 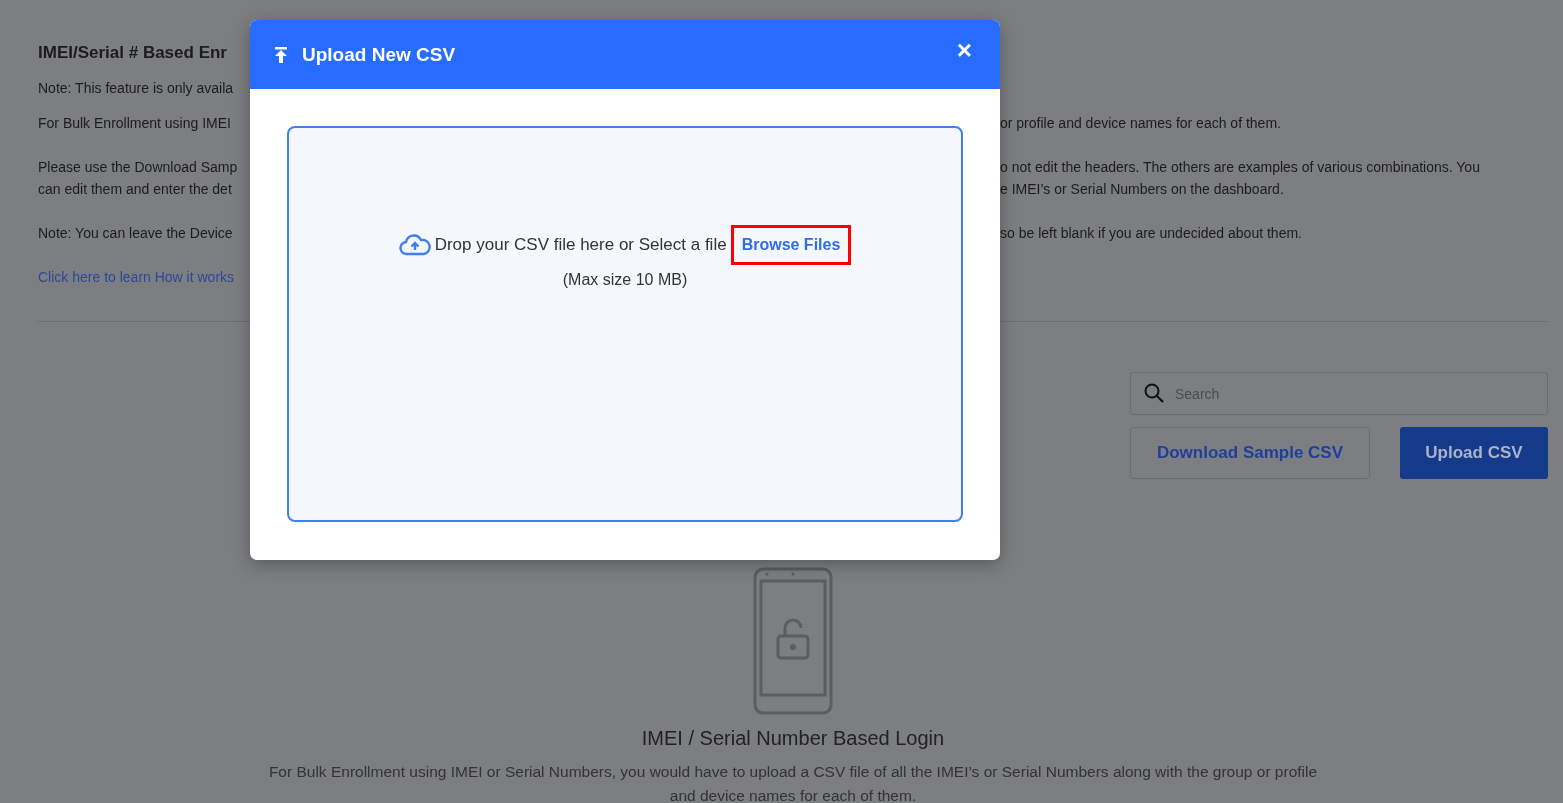 I want to click on drop-instruction: Drop your CSV file here or Select a file, so click(x=580, y=245).